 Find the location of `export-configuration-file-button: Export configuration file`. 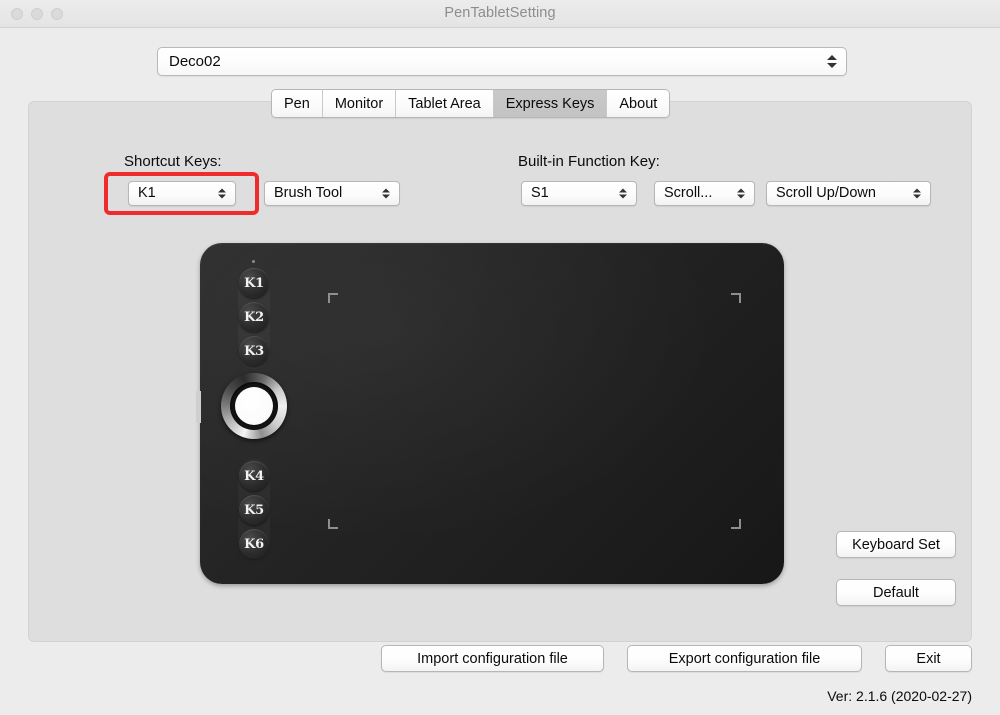

export-configuration-file-button: Export configuration file is located at coordinates (744, 658).